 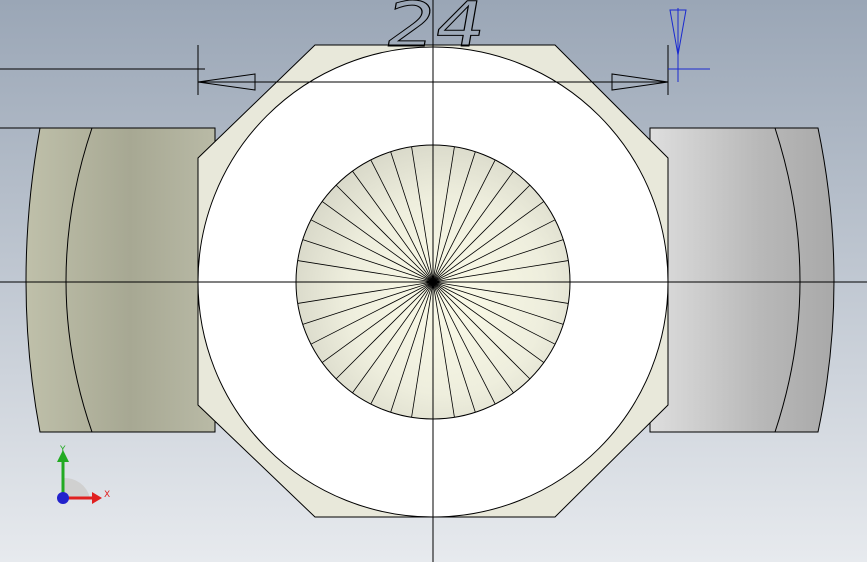 I want to click on dimension-value: 24, so click(x=436, y=30).